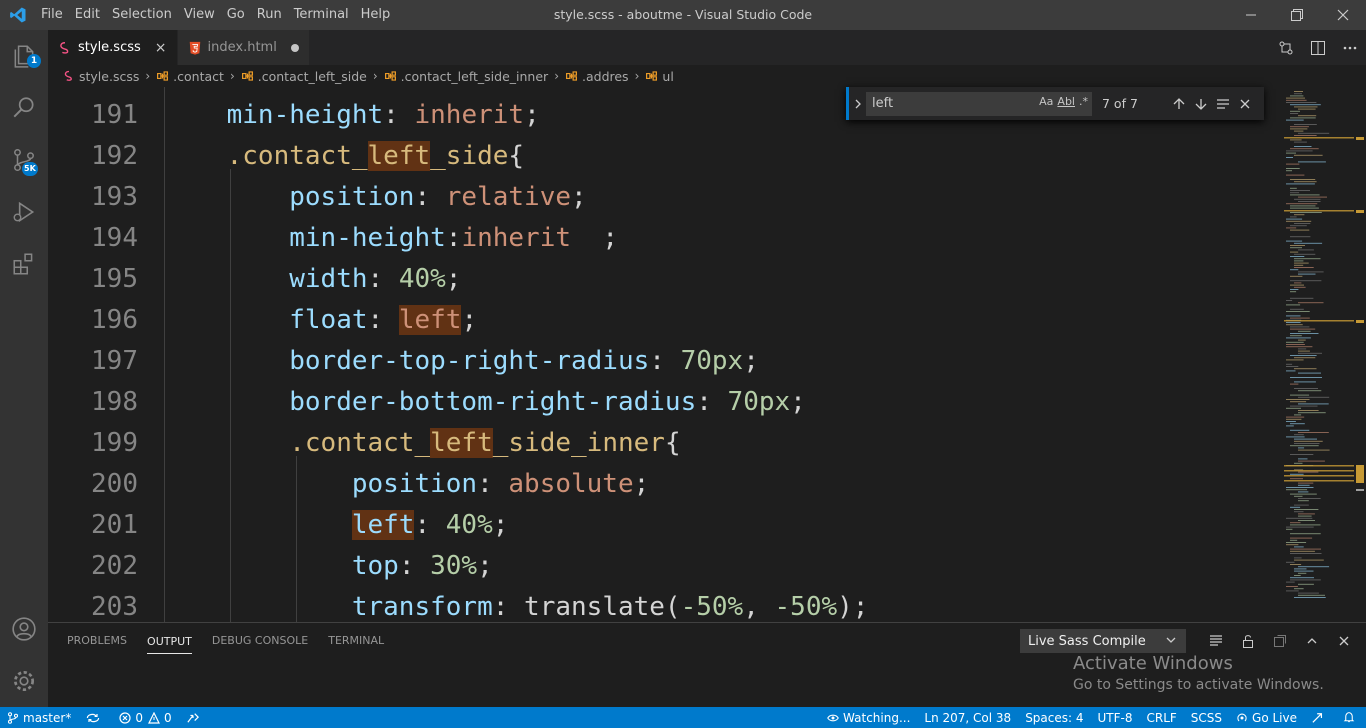 This screenshot has height=728, width=1366. I want to click on split-editor-icon, so click(1318, 47).